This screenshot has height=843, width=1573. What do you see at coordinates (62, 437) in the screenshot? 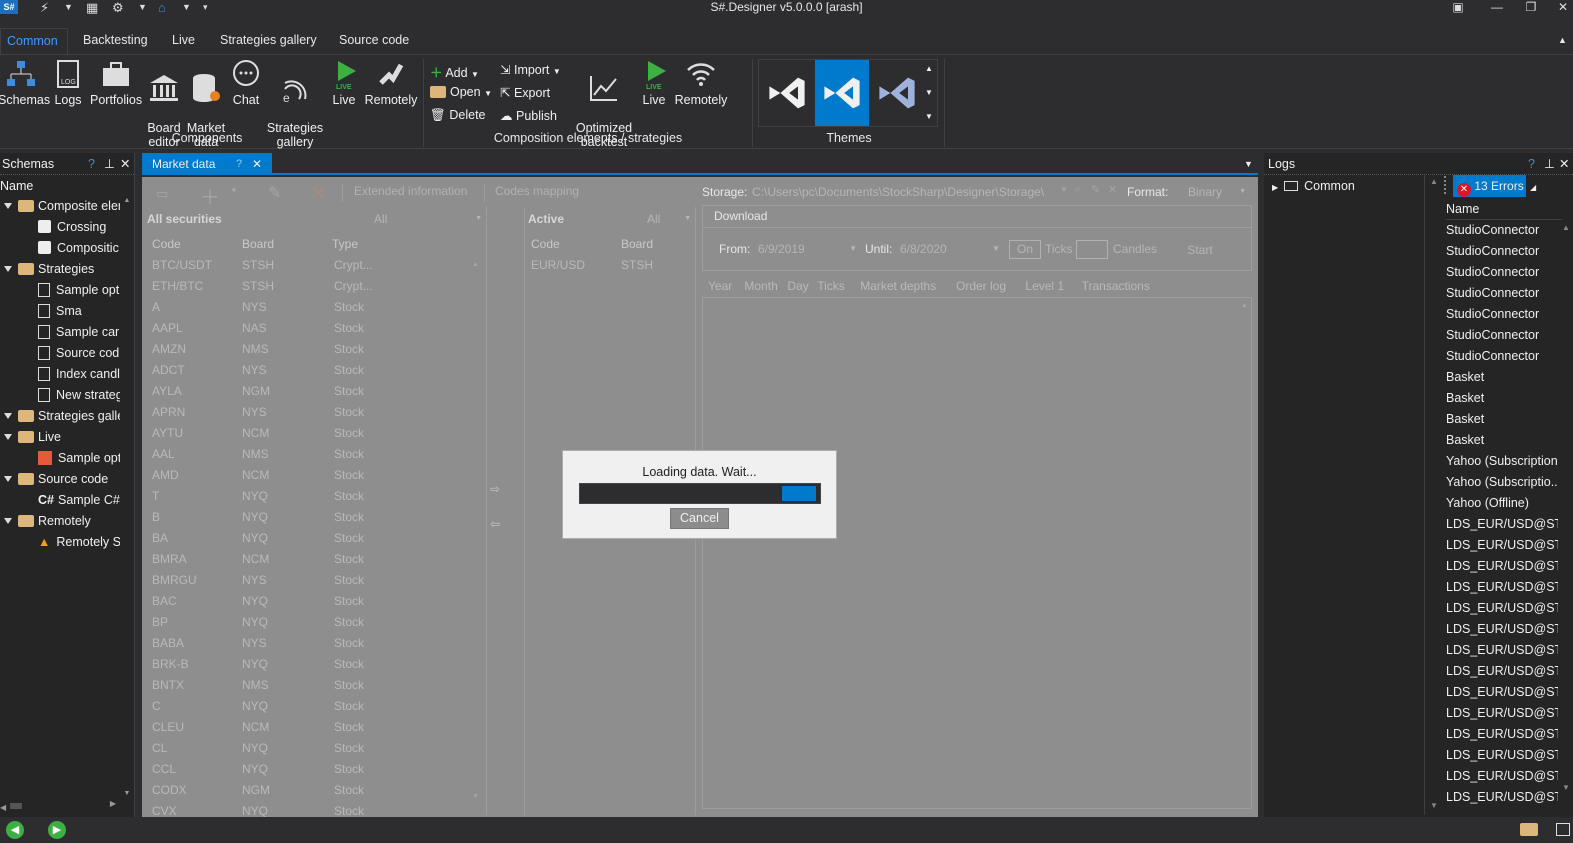
I see `tree-item: Live` at bounding box center [62, 437].